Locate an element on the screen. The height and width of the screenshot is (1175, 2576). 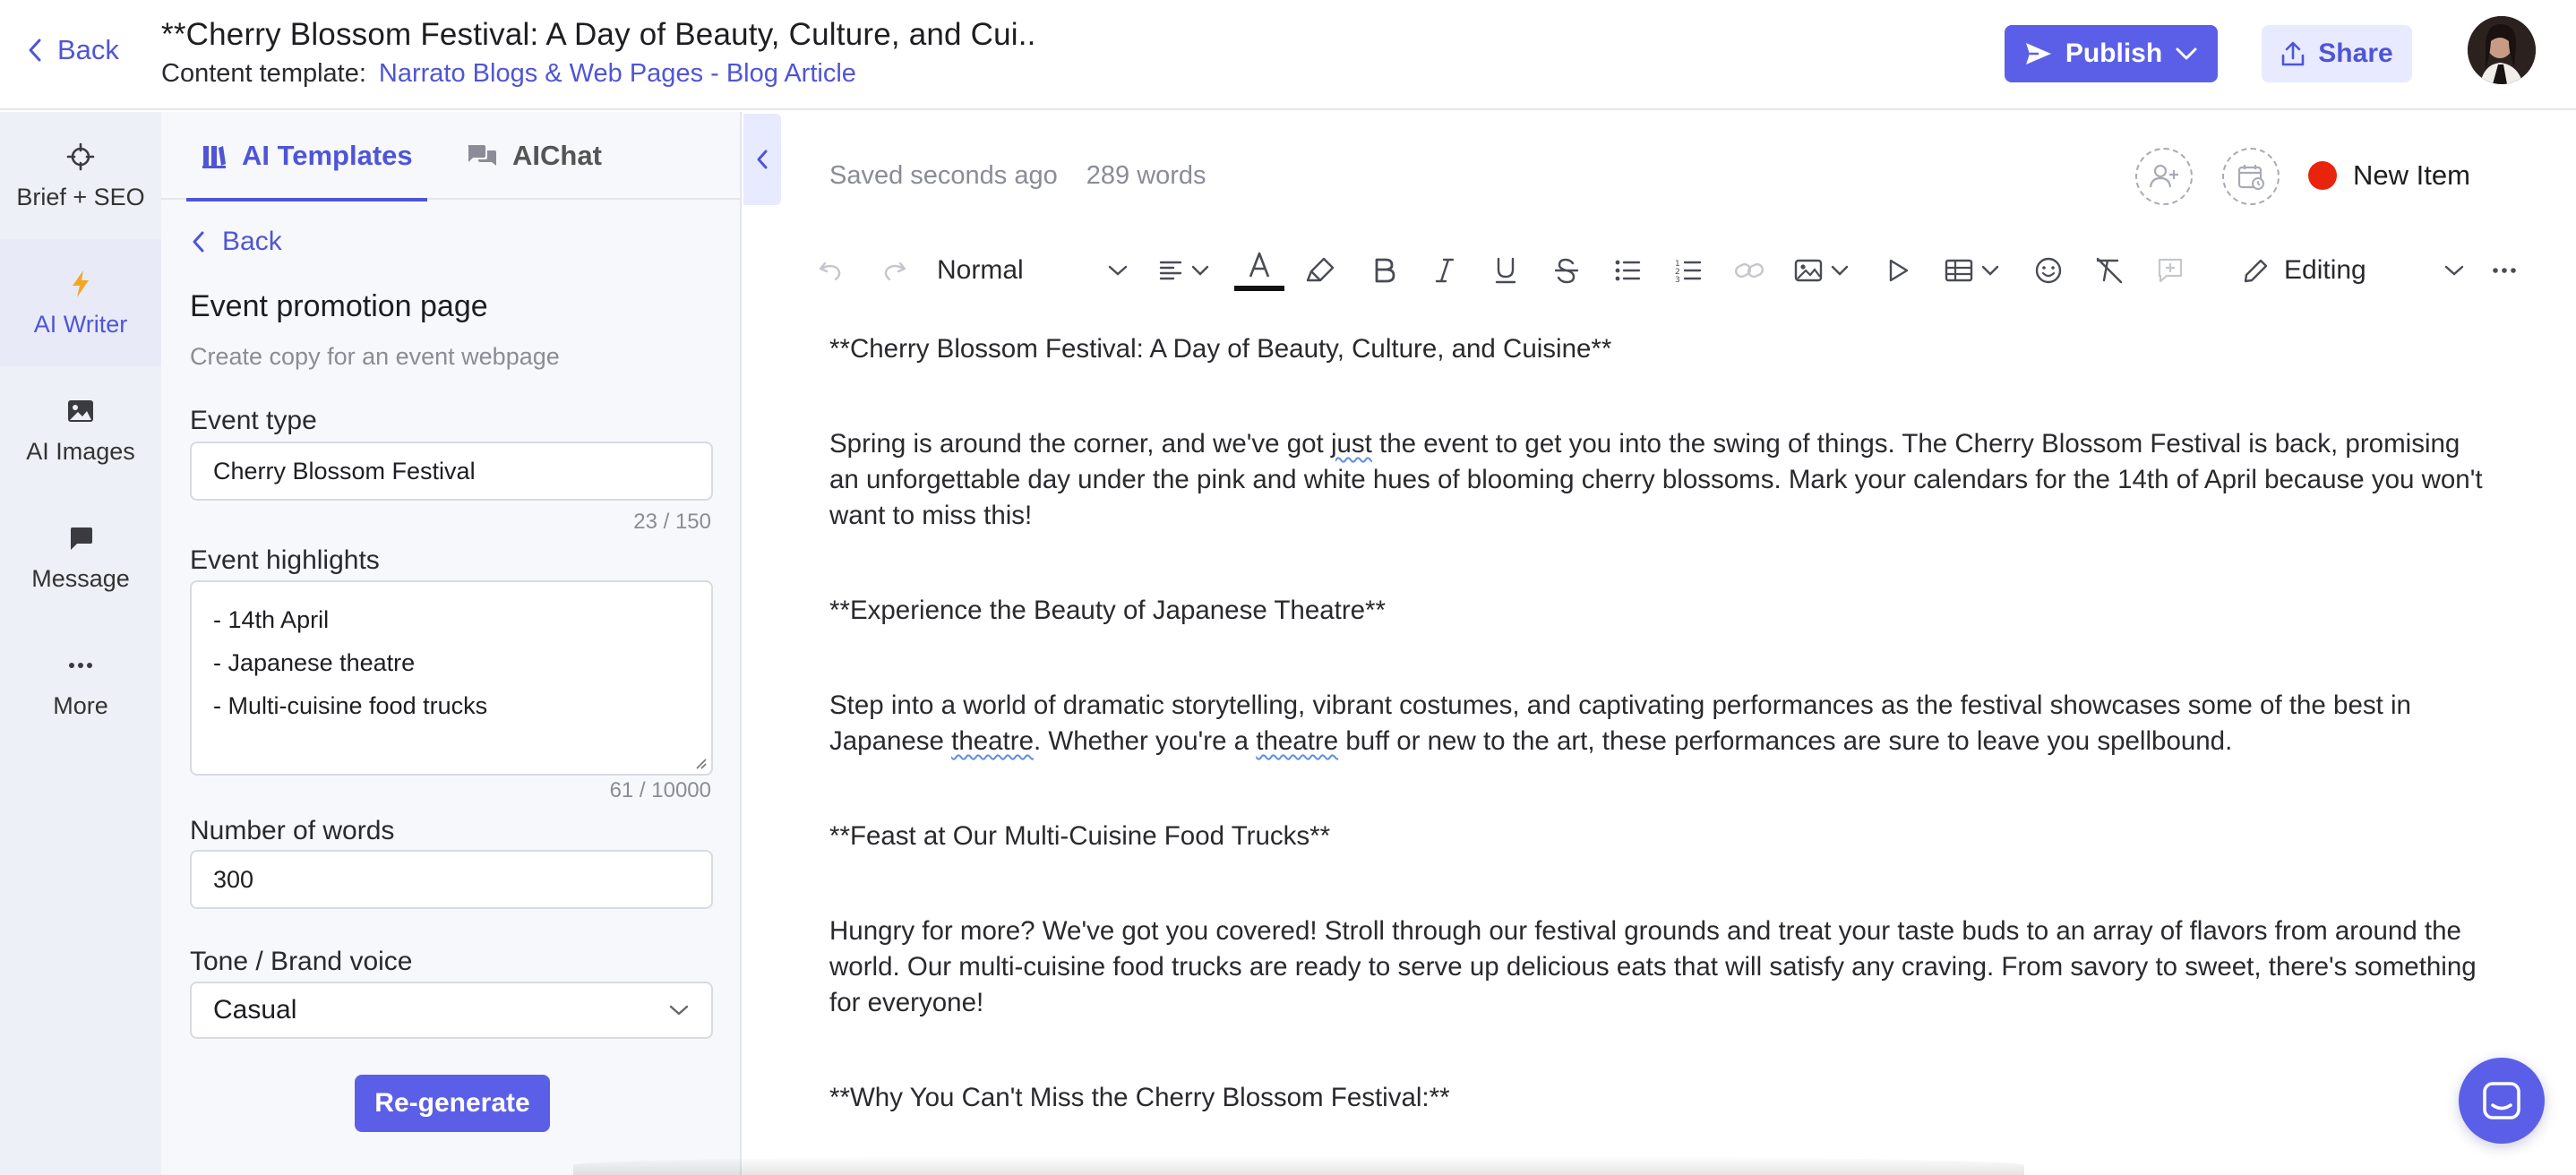
strikethrough-button is located at coordinates (1566, 270).